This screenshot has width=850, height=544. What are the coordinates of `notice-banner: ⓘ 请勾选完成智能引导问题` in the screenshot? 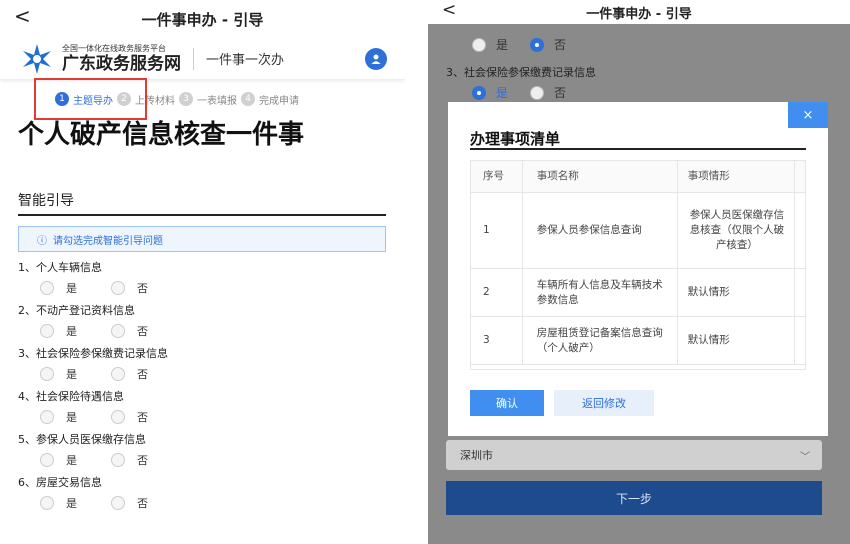 It's located at (202, 239).